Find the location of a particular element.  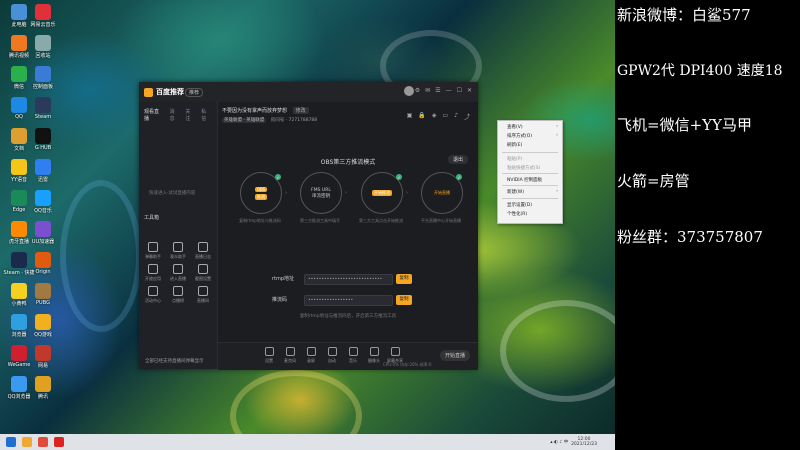

desktop-icon: PUBG is located at coordinates (43, 294).